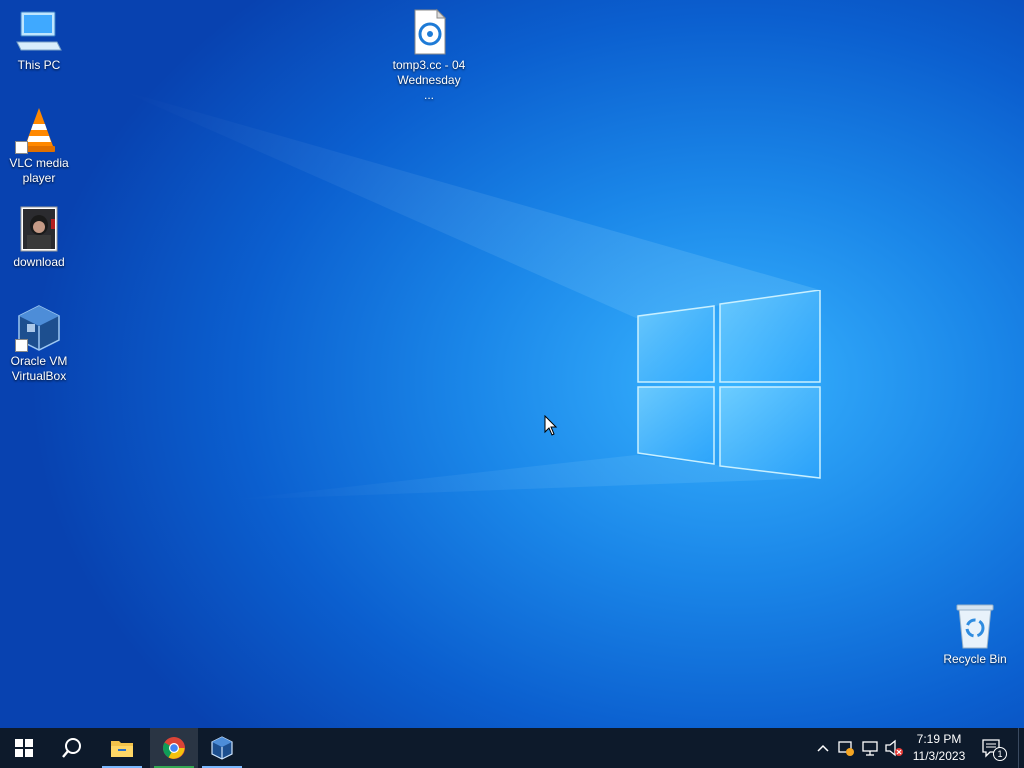  I want to click on mouse-cursor-icon, so click(551, 425).